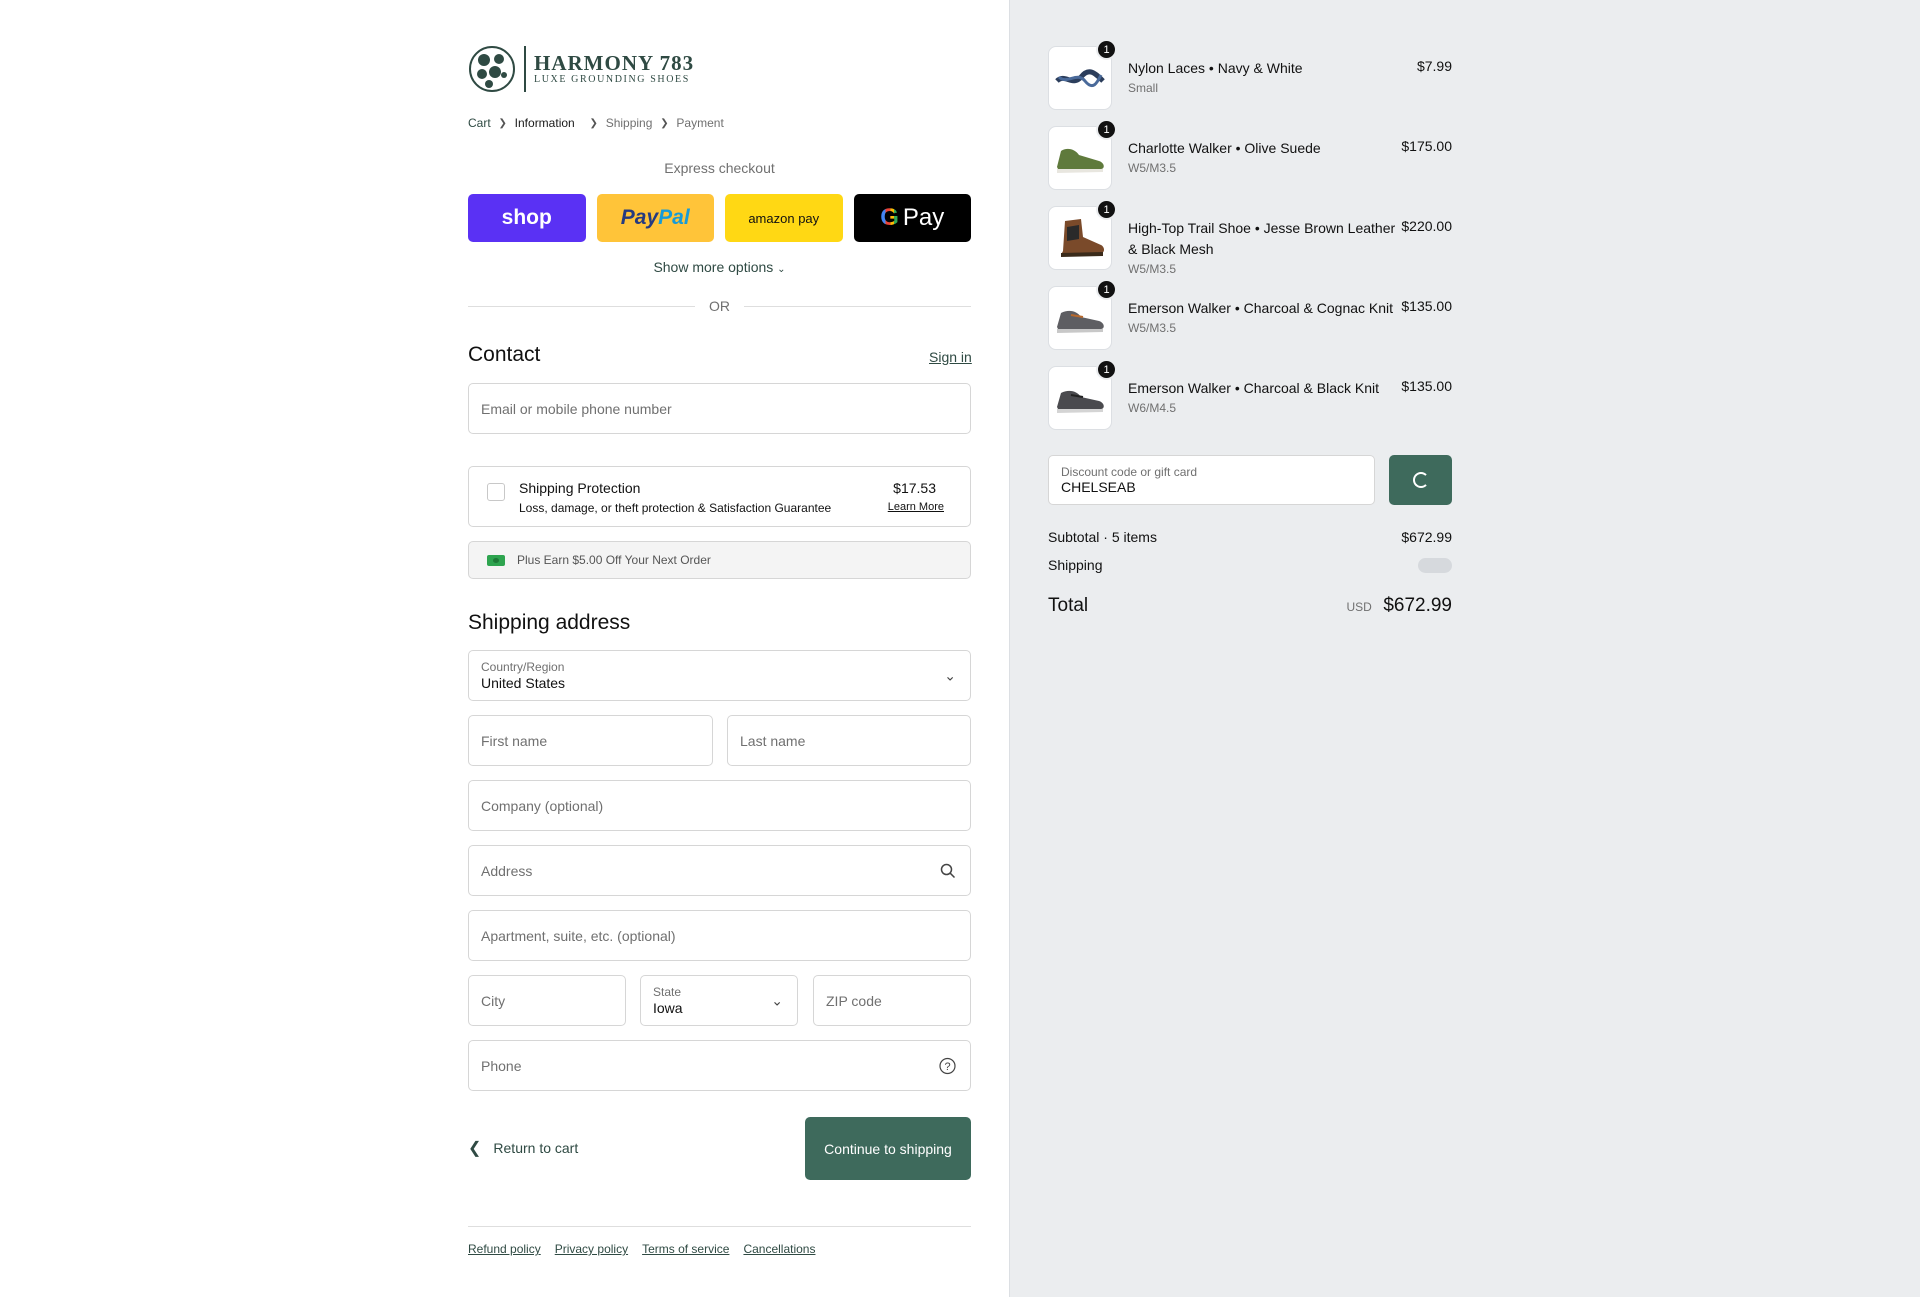 The width and height of the screenshot is (1920, 1297). Describe the element at coordinates (719, 1000) in the screenshot. I see `state-select: State Iowa ⌄` at that location.